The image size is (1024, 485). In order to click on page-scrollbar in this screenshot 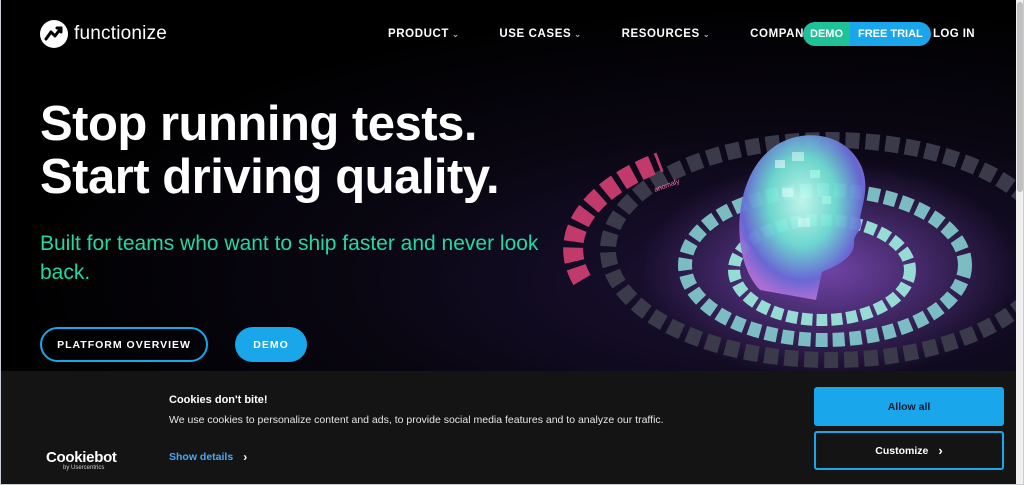, I will do `click(1020, 242)`.